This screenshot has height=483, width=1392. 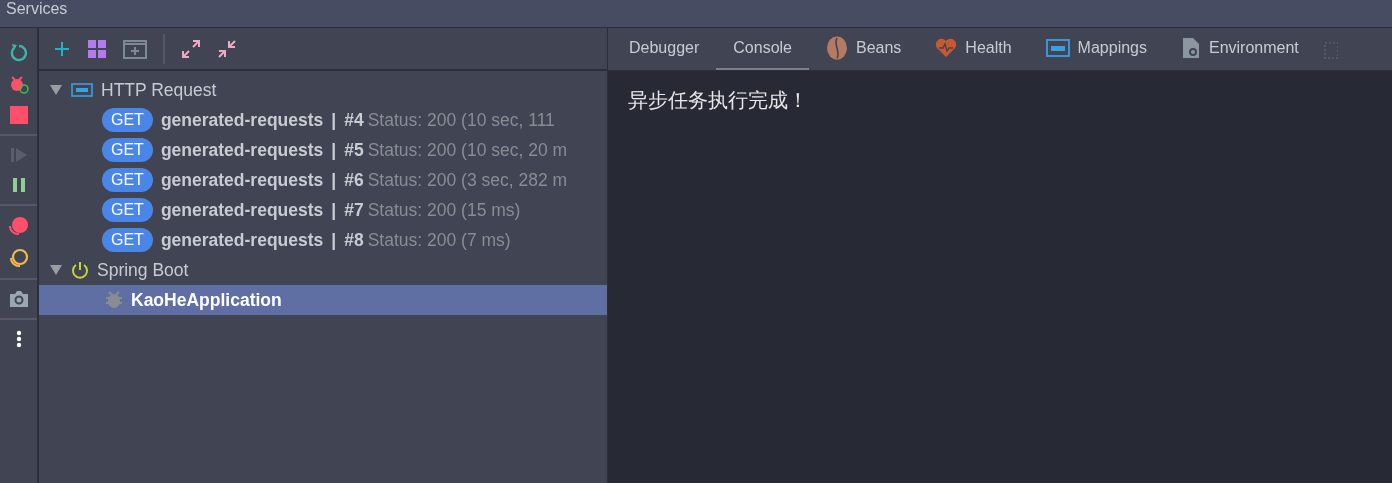 I want to click on tab: Environment, so click(x=1240, y=49).